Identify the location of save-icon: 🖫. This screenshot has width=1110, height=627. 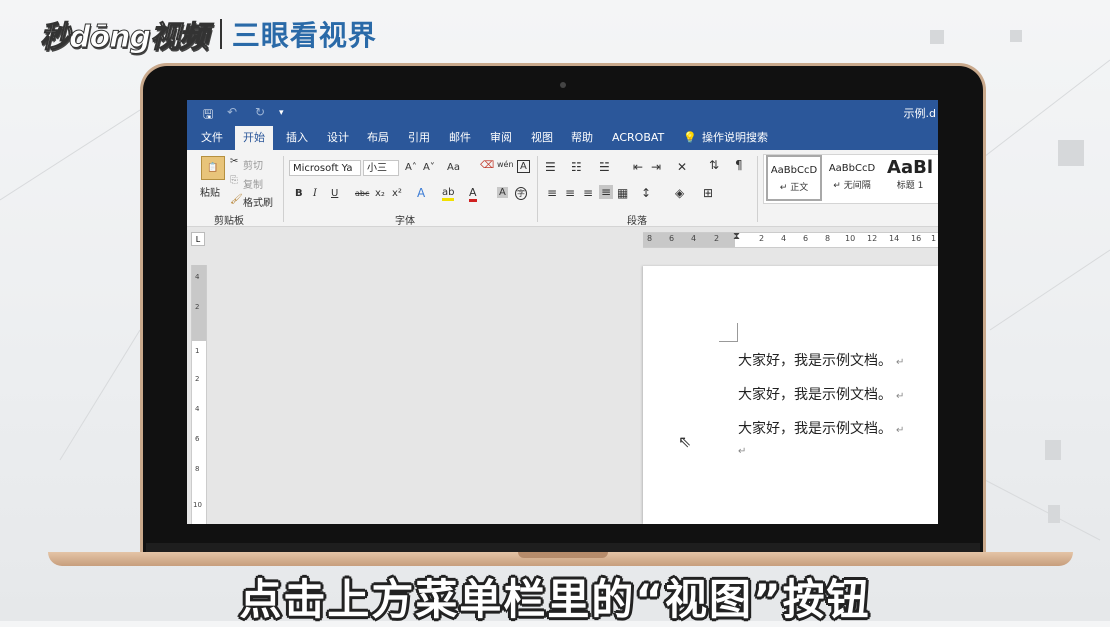
(208, 115).